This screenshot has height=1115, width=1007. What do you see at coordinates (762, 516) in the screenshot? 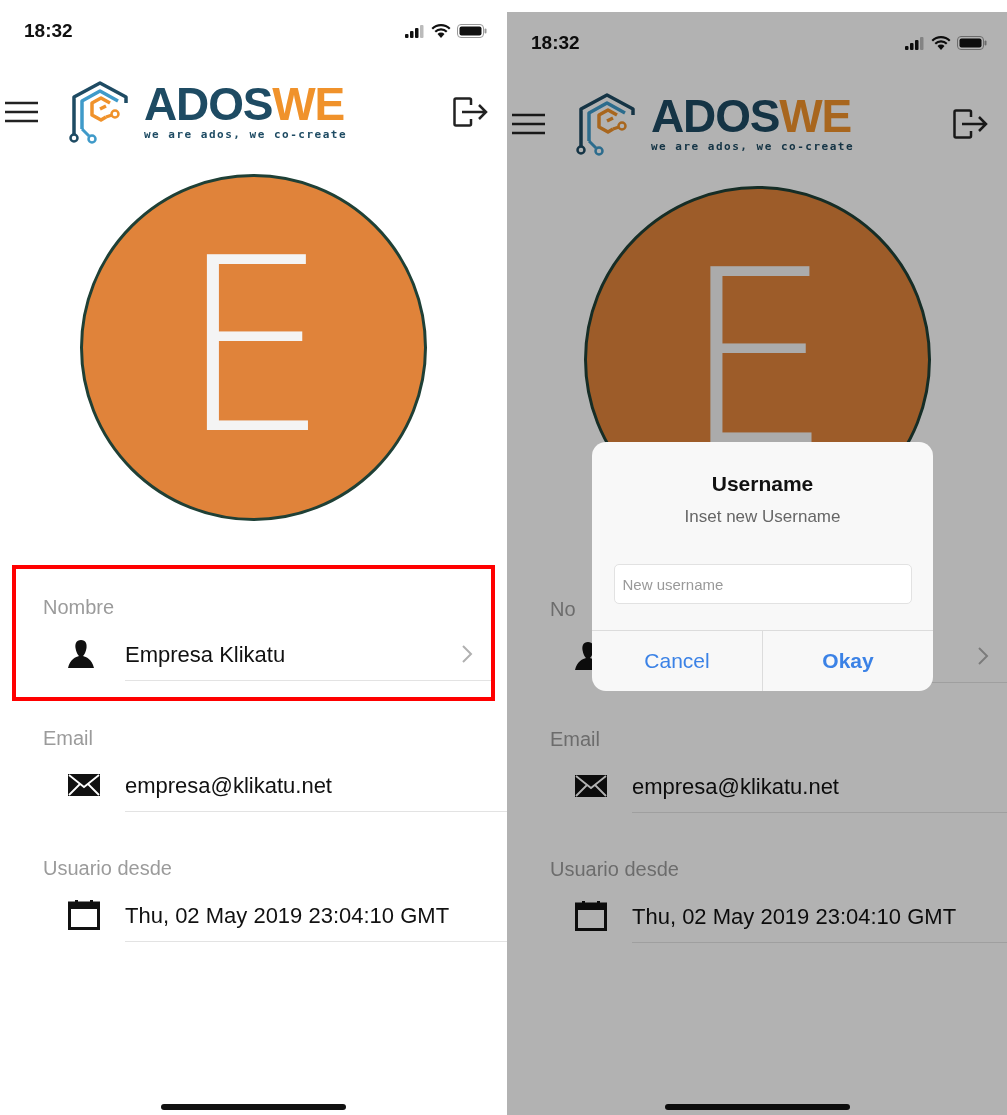
I see `dialog-message: Inset new Username` at bounding box center [762, 516].